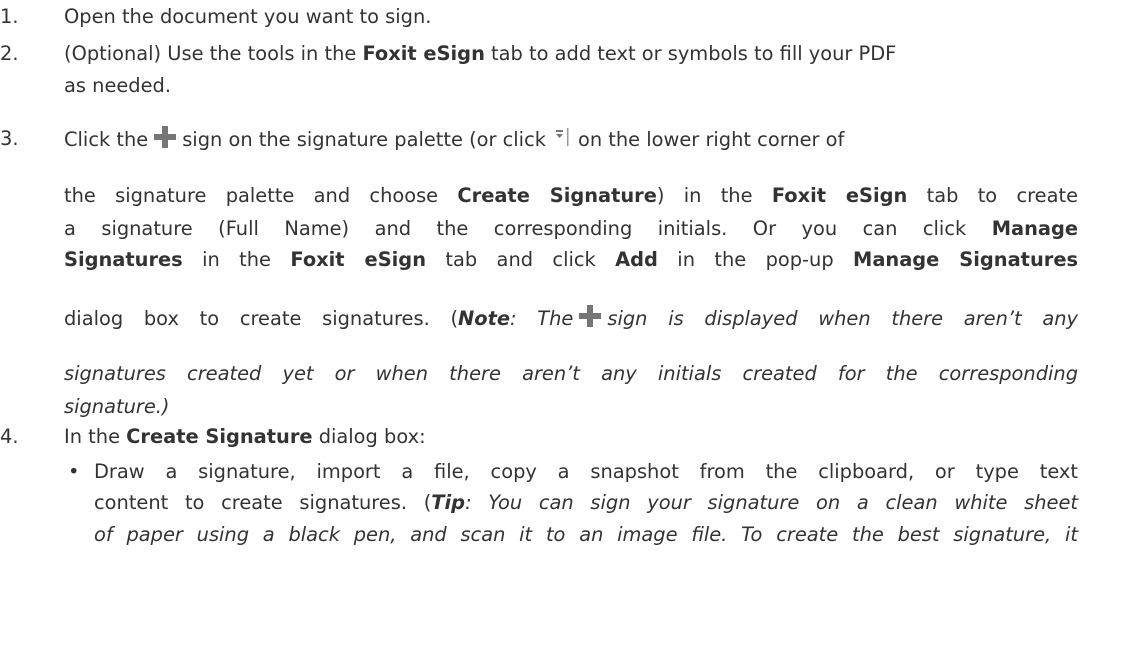 The width and height of the screenshot is (1123, 661). What do you see at coordinates (248, 16) in the screenshot?
I see `list-text: Open the document you want to sign.` at bounding box center [248, 16].